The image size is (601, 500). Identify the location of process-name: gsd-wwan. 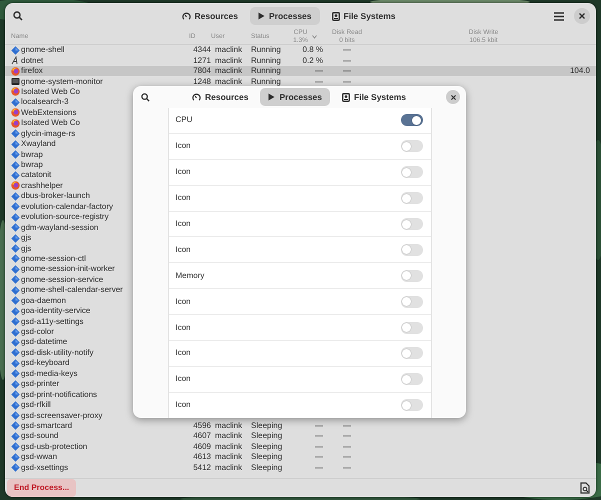
(39, 457).